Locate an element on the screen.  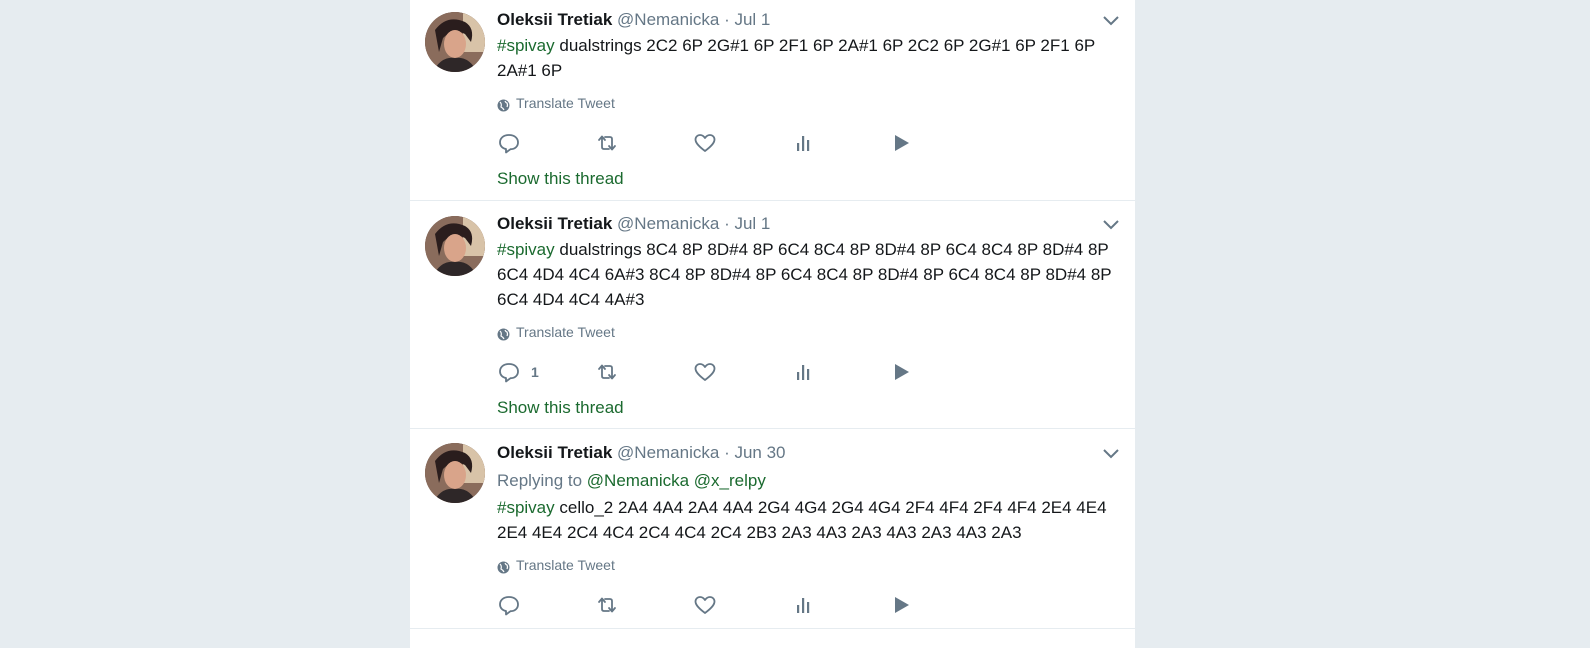
tweet-actions: 1 is located at coordinates (809, 372).